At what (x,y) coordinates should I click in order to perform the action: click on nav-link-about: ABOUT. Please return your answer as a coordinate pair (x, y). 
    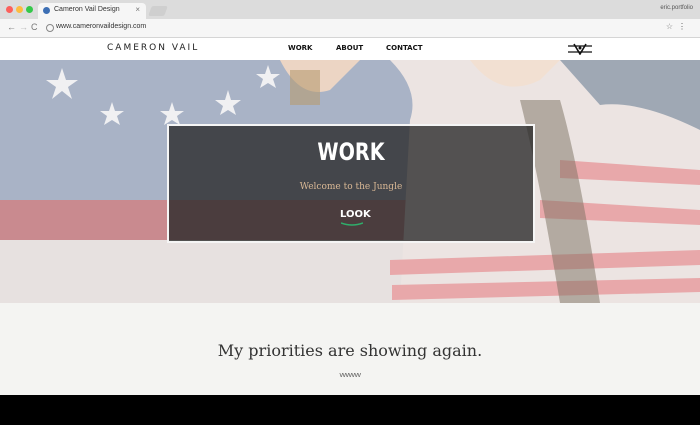
    Looking at the image, I should click on (349, 48).